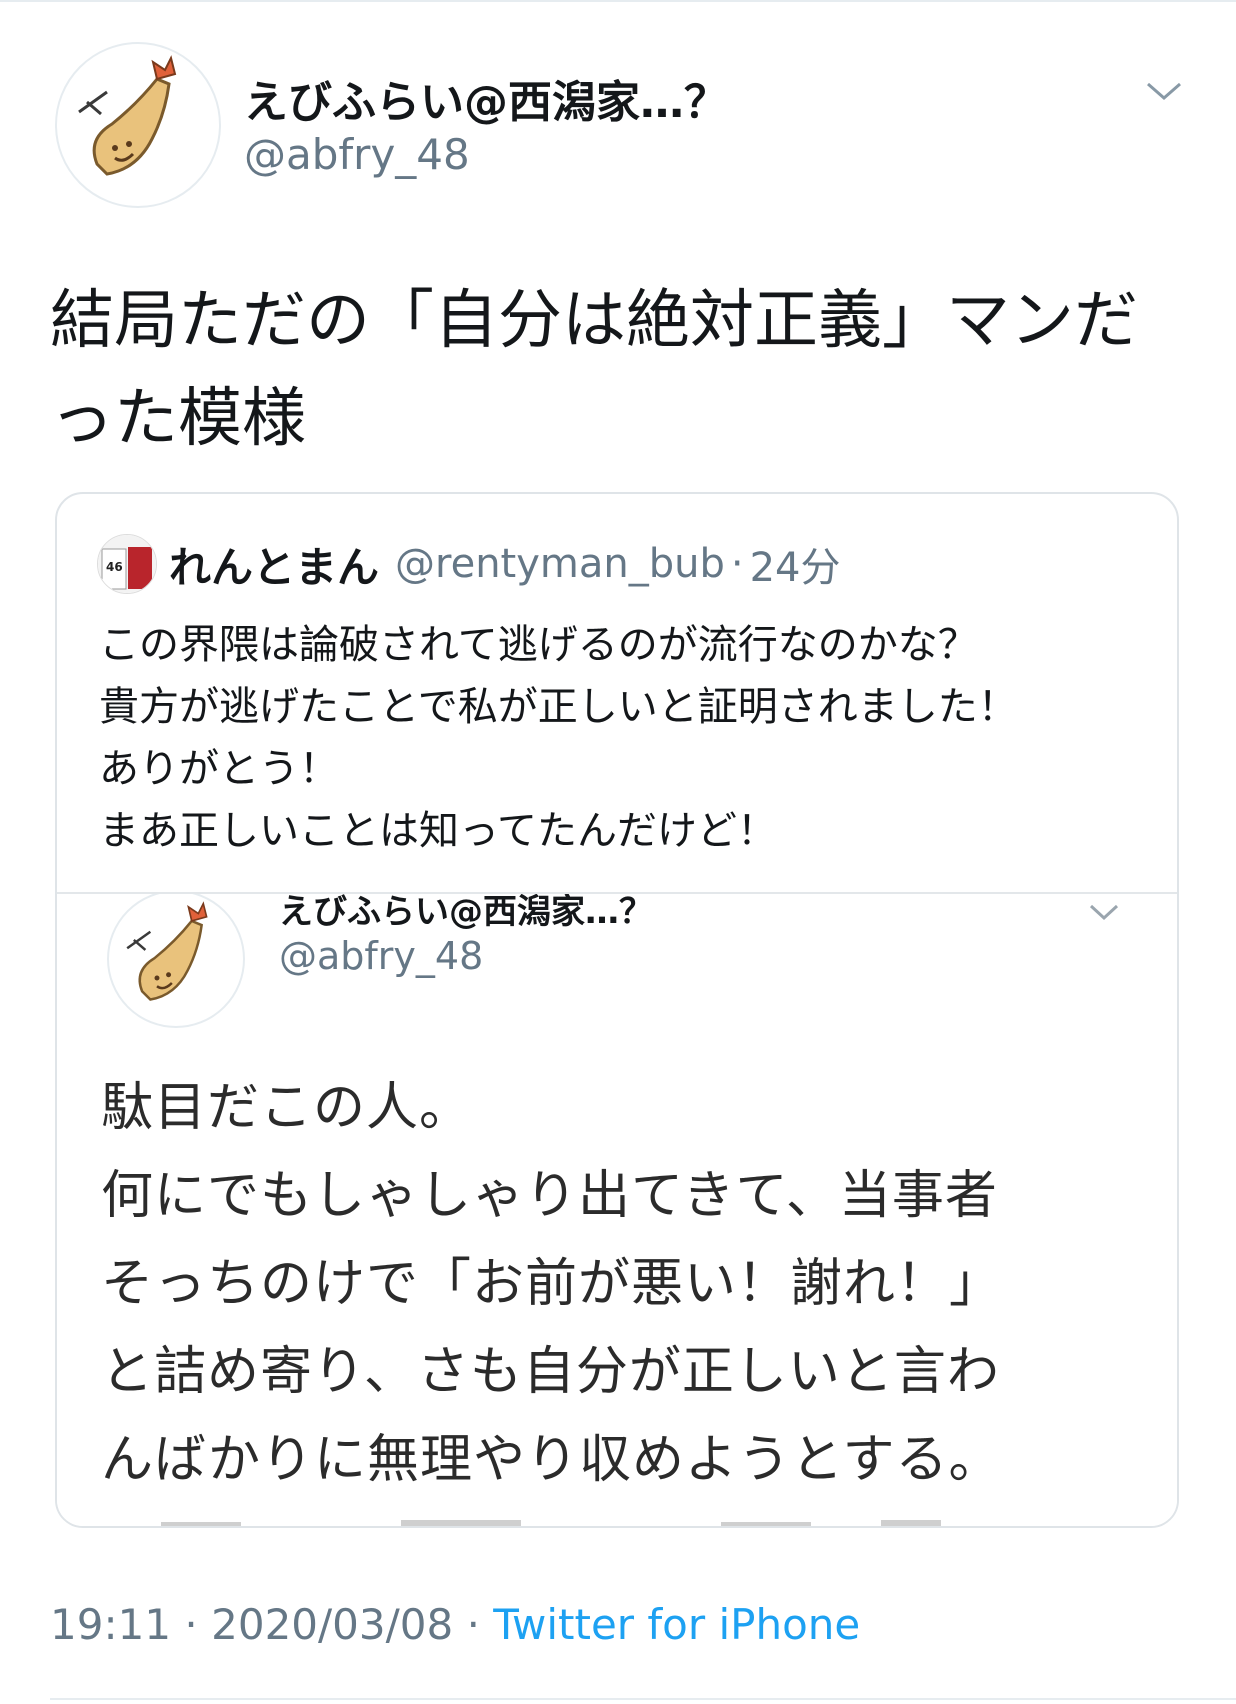 Image resolution: width=1236 pixels, height=1704 pixels. I want to click on svg-text: 46, so click(114, 567).